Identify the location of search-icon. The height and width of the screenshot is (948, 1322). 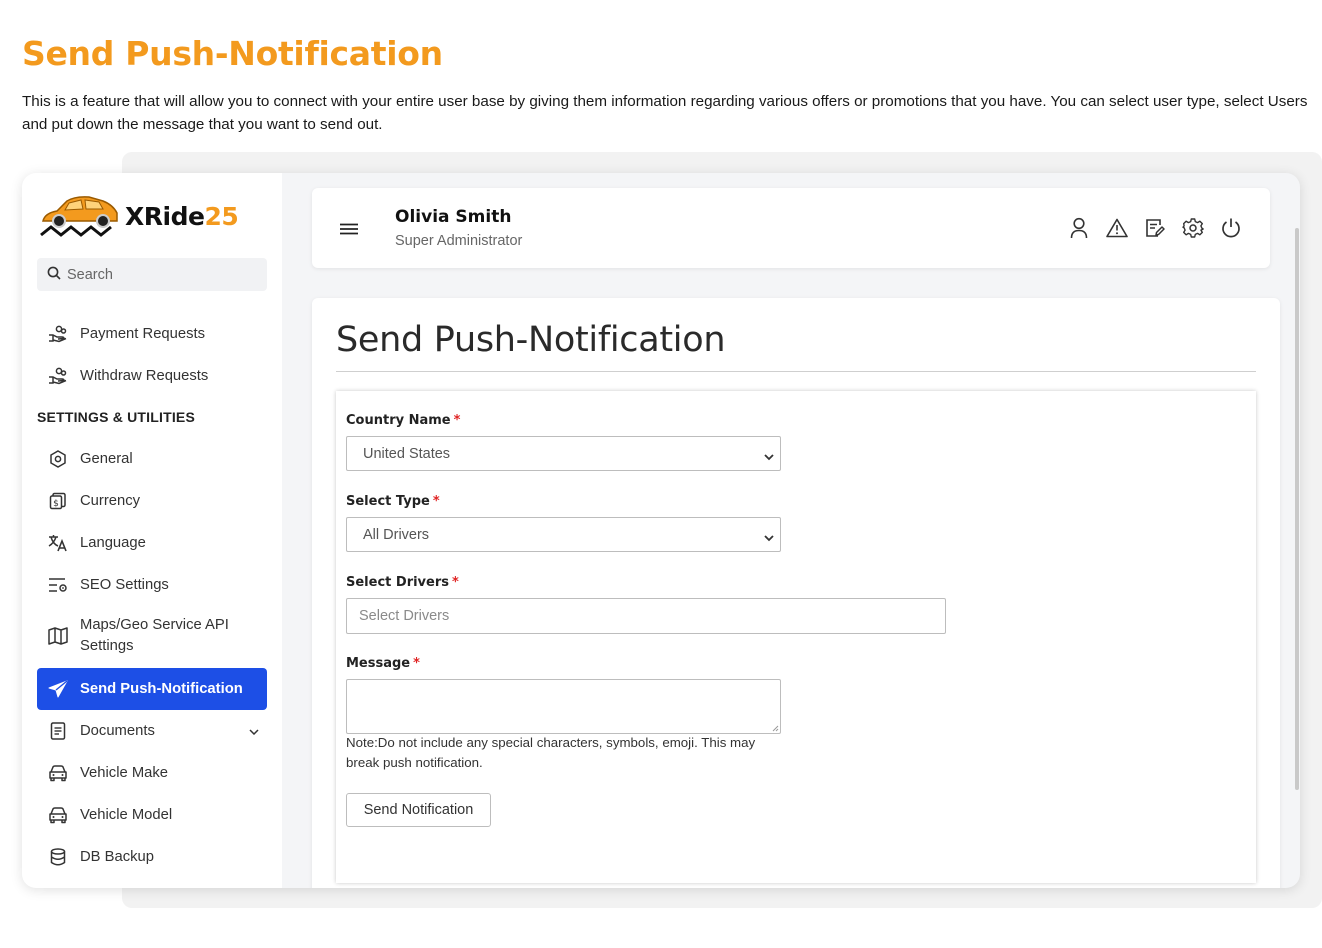
(54, 274).